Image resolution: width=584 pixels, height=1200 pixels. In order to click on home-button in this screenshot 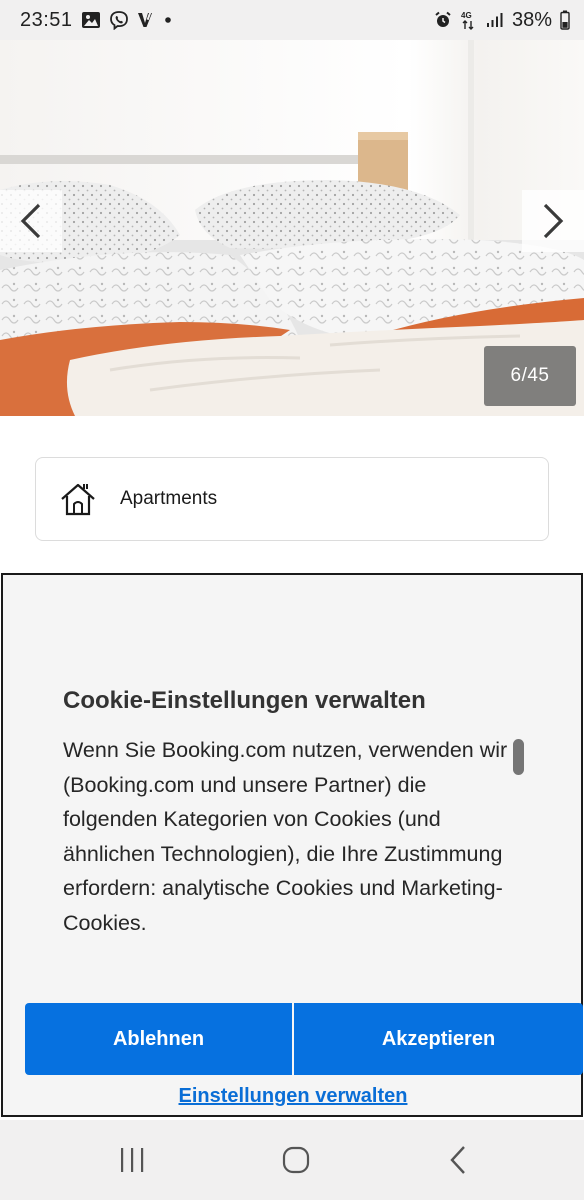, I will do `click(296, 1160)`.